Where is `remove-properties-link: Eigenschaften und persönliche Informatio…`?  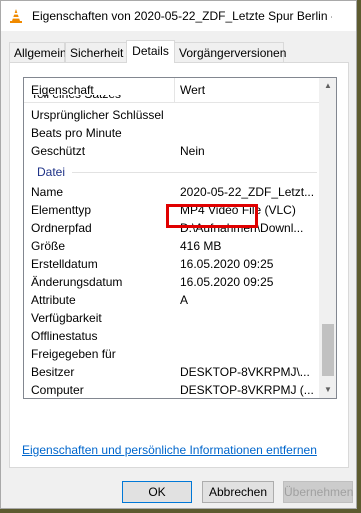 remove-properties-link: Eigenschaften und persönliche Informatio… is located at coordinates (169, 450).